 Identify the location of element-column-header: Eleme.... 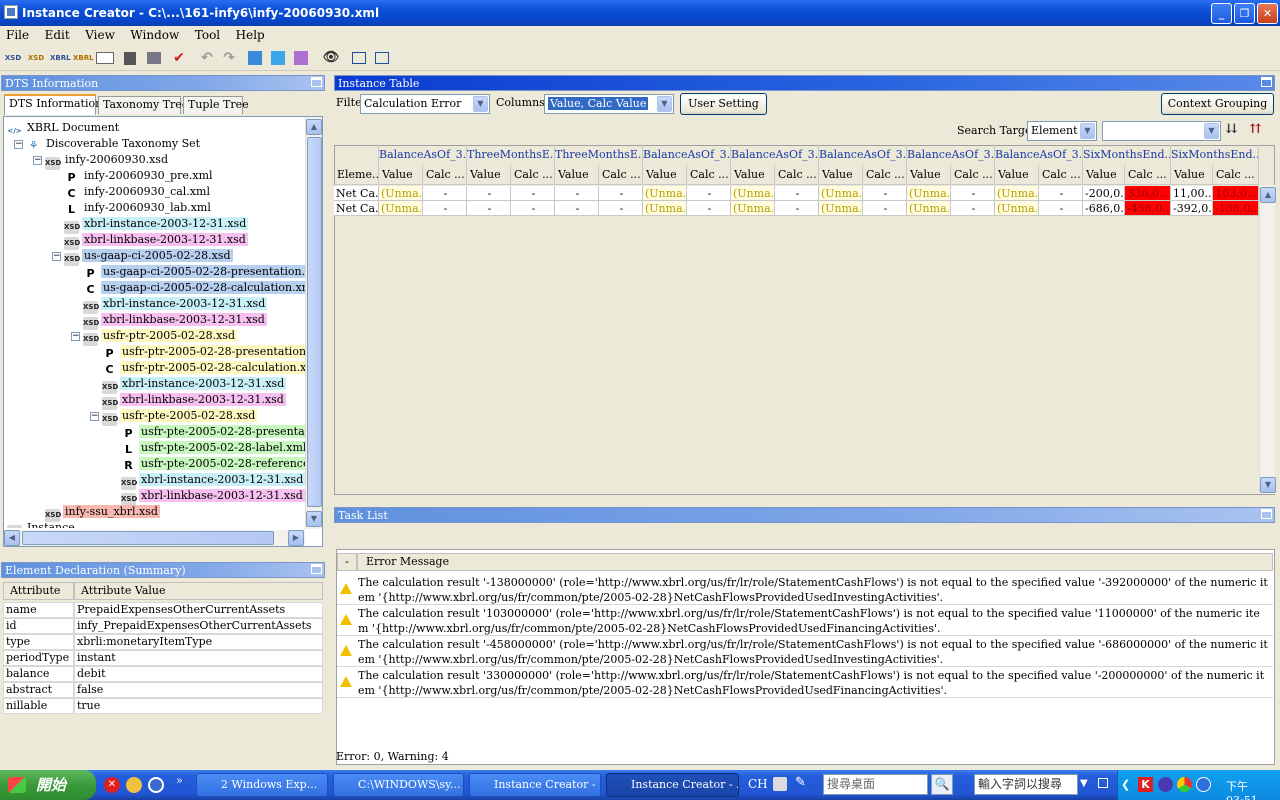
(356, 175).